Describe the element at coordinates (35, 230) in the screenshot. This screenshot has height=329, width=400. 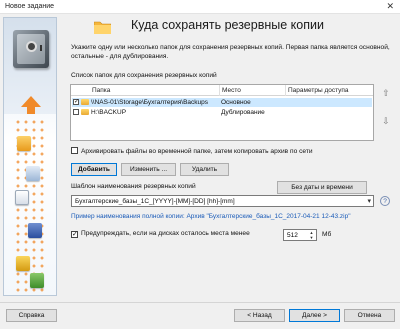
I see `music-file-icon` at that location.